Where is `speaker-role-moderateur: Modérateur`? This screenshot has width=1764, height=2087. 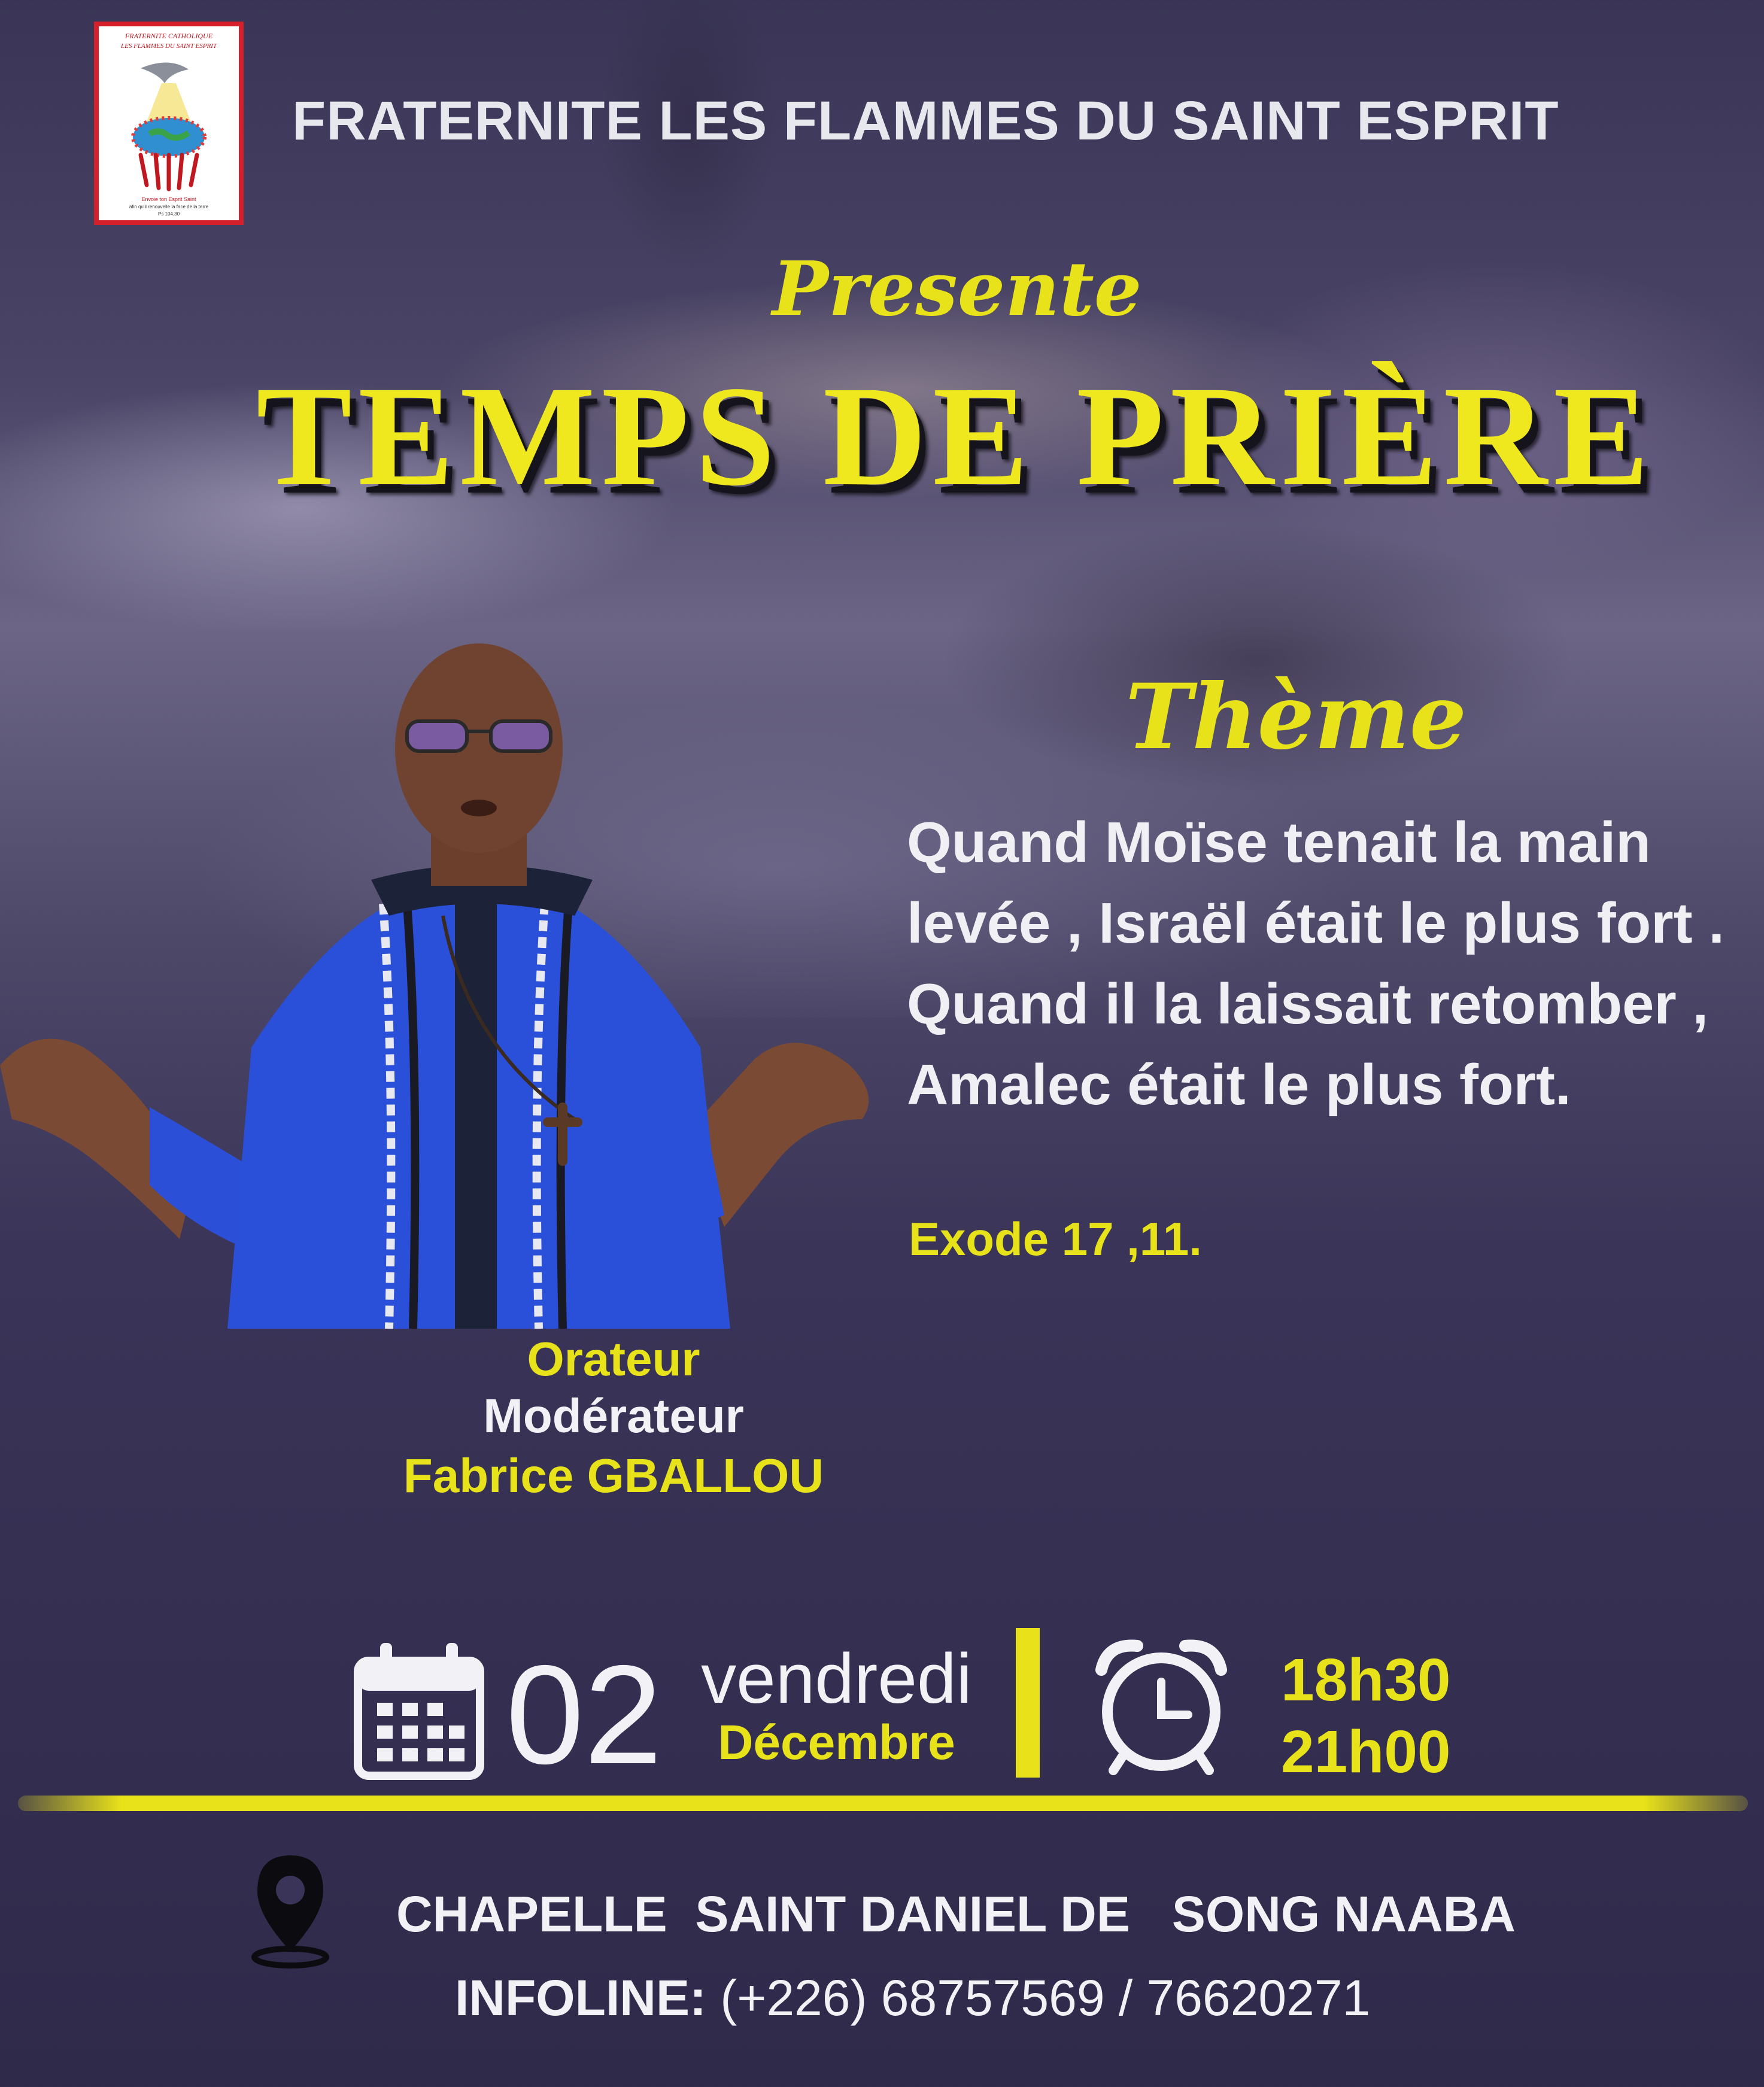
speaker-role-moderateur: Modérateur is located at coordinates (613, 1415).